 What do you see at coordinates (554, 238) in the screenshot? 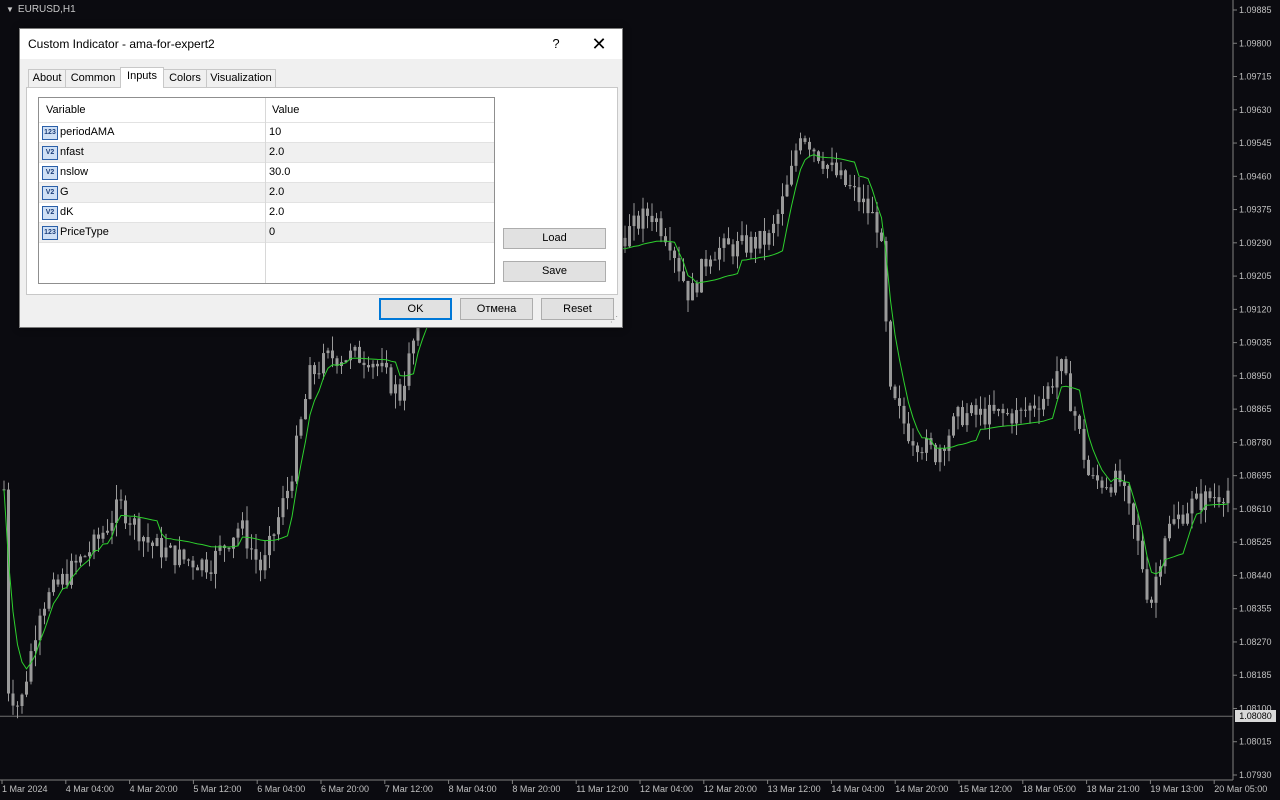
I see `load-button: Load` at bounding box center [554, 238].